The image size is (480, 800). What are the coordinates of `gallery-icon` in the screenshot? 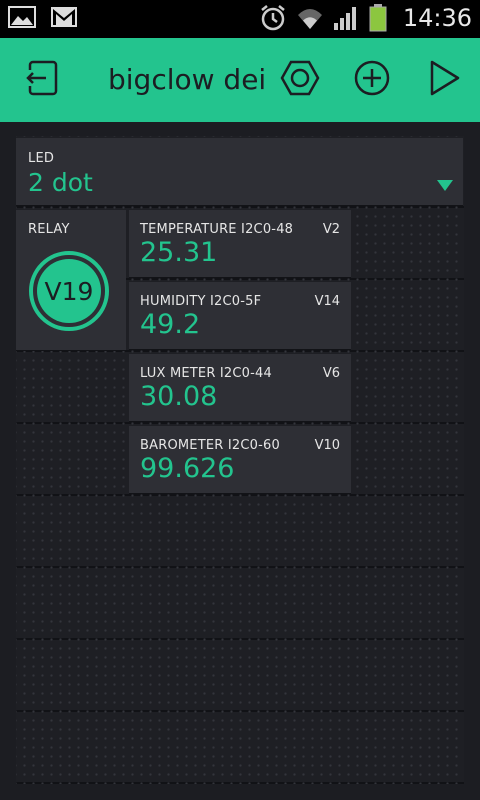 It's located at (22, 17).